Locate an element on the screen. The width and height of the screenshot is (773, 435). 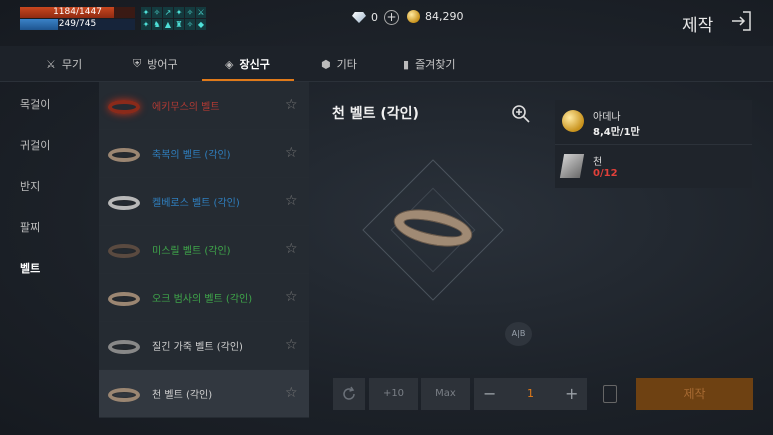
category-bracelet: 팔찌 is located at coordinates (30, 227).